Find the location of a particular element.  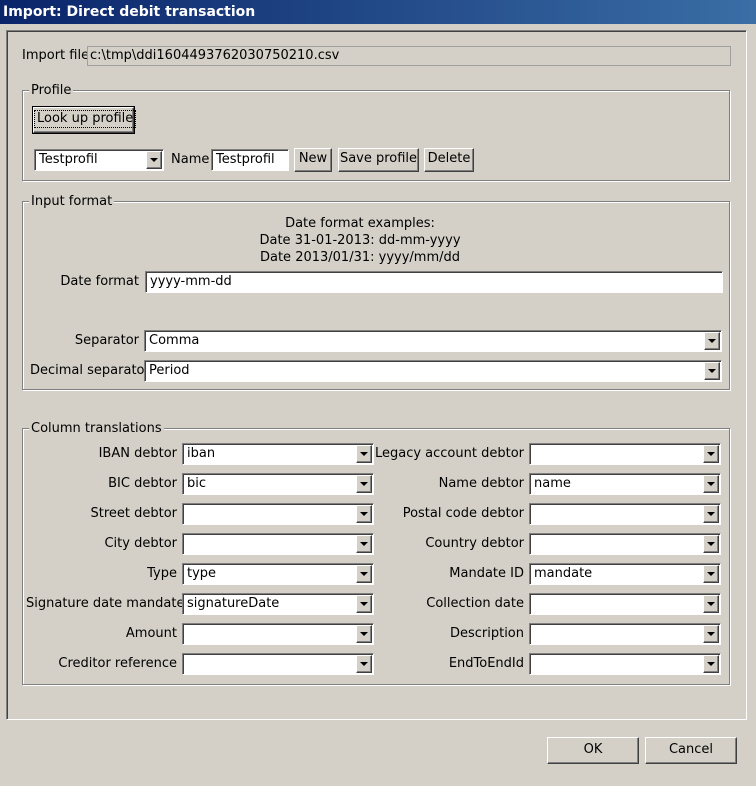

bic-debtor-value: bic is located at coordinates (197, 483).